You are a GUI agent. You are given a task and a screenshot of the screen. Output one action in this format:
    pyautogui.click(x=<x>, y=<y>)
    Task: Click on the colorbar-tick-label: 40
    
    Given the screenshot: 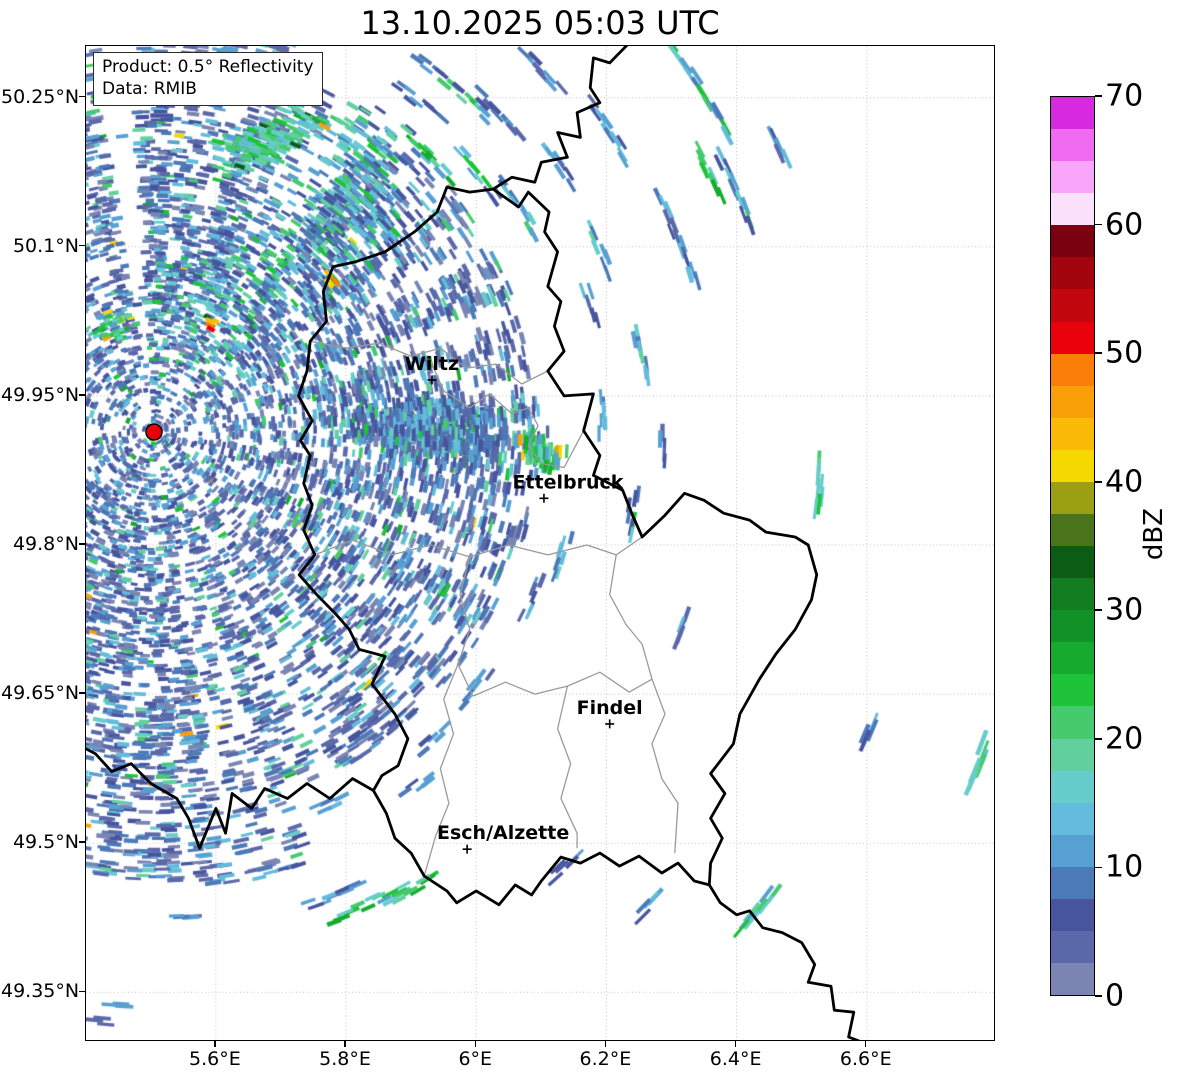 What is the action you would take?
    pyautogui.click(x=1124, y=482)
    